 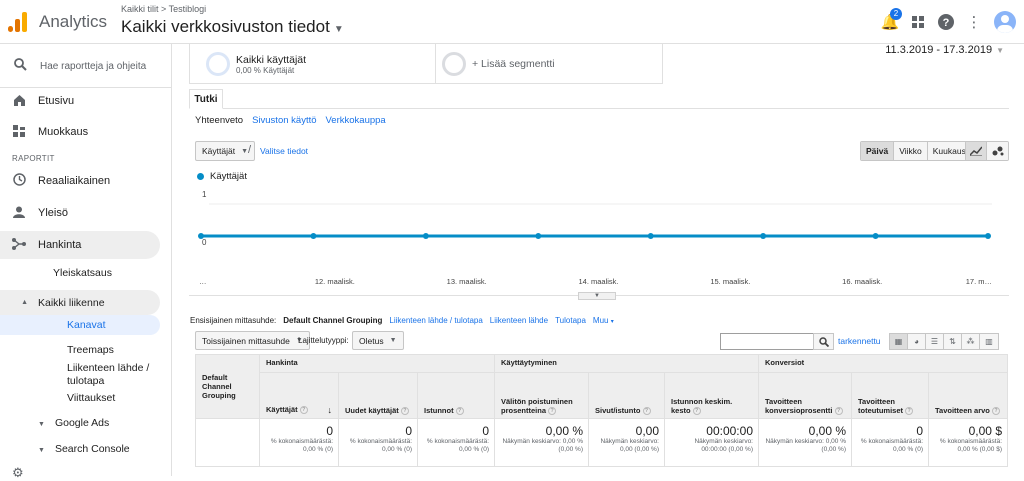 I want to click on person-icon, so click(x=19, y=213).